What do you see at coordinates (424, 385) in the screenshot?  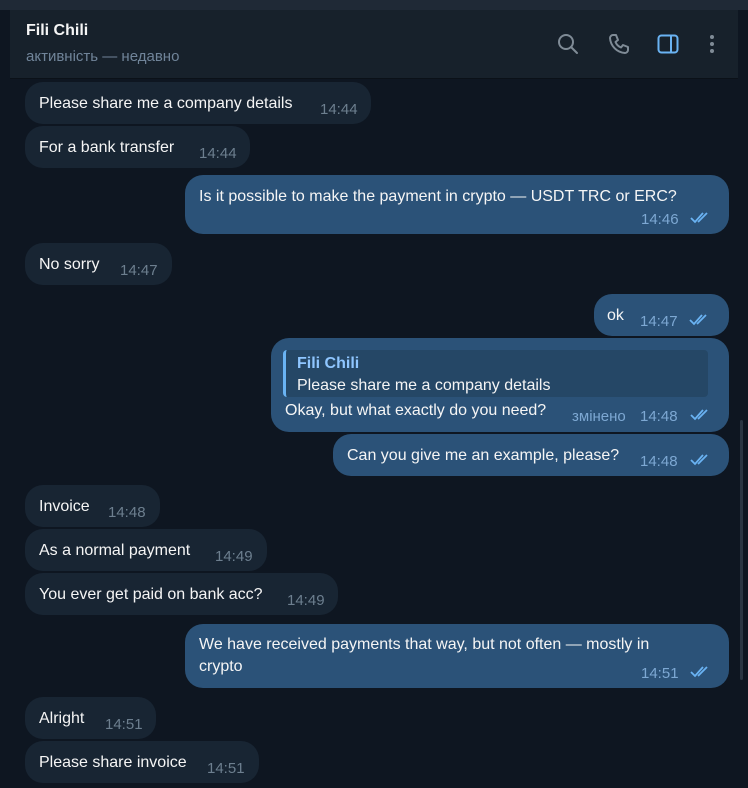 I see `reply-text: Please share me a company details` at bounding box center [424, 385].